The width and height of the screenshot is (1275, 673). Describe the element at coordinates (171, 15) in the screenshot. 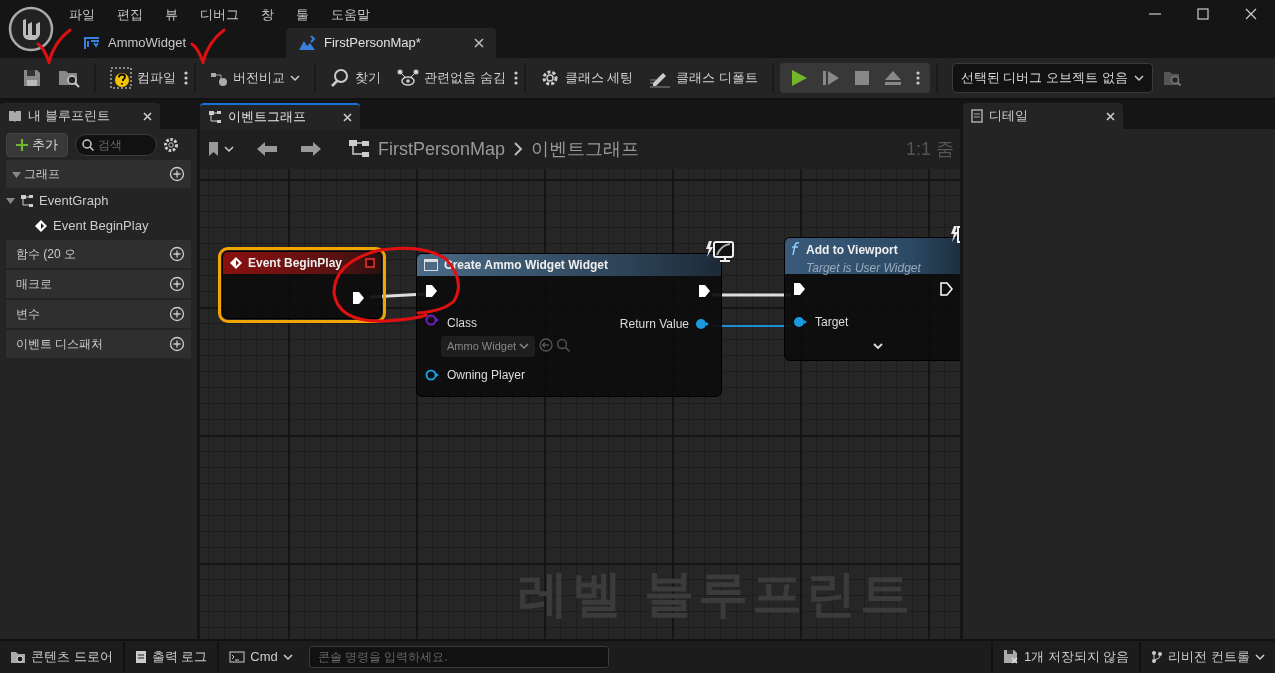

I see `menu-item: 뷰` at that location.